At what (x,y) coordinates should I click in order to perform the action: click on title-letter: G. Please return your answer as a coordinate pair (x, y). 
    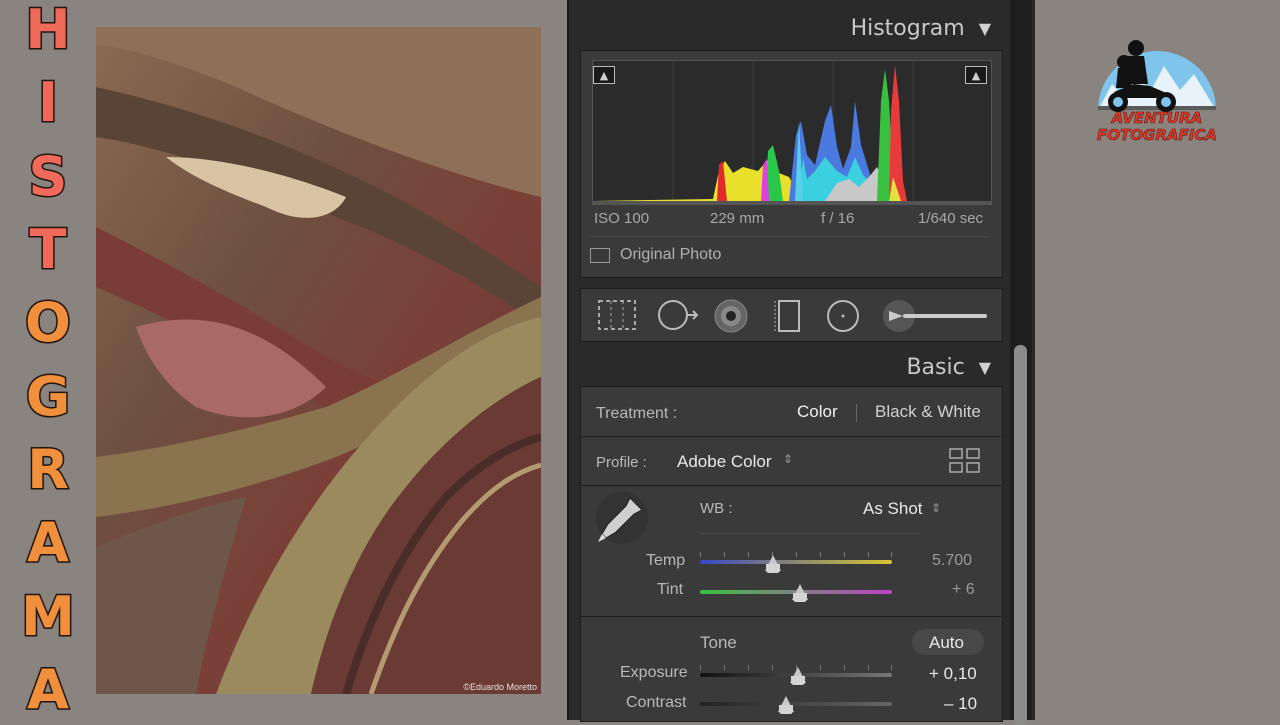
    Looking at the image, I should click on (47, 396).